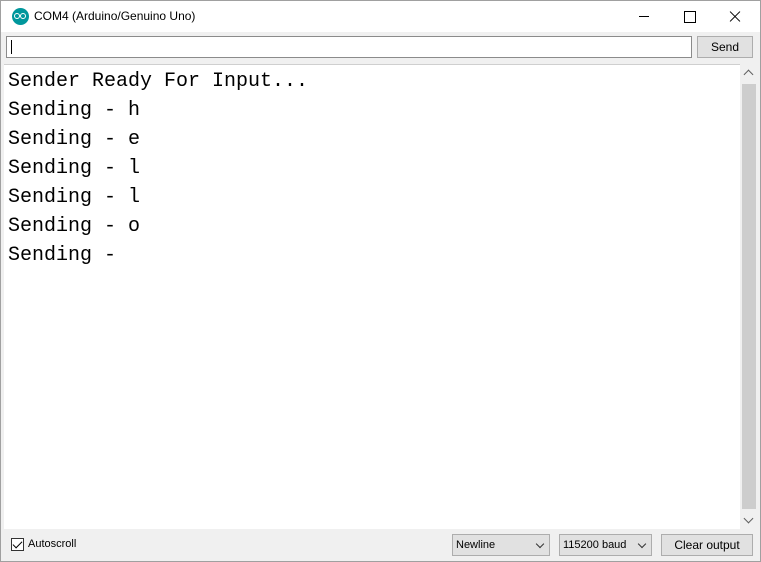 The image size is (761, 562). I want to click on output-line: Sending - h, so click(74, 110).